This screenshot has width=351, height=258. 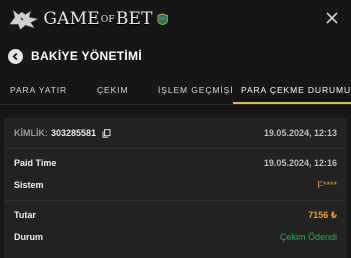 I want to click on system-value: F****, so click(x=327, y=185).